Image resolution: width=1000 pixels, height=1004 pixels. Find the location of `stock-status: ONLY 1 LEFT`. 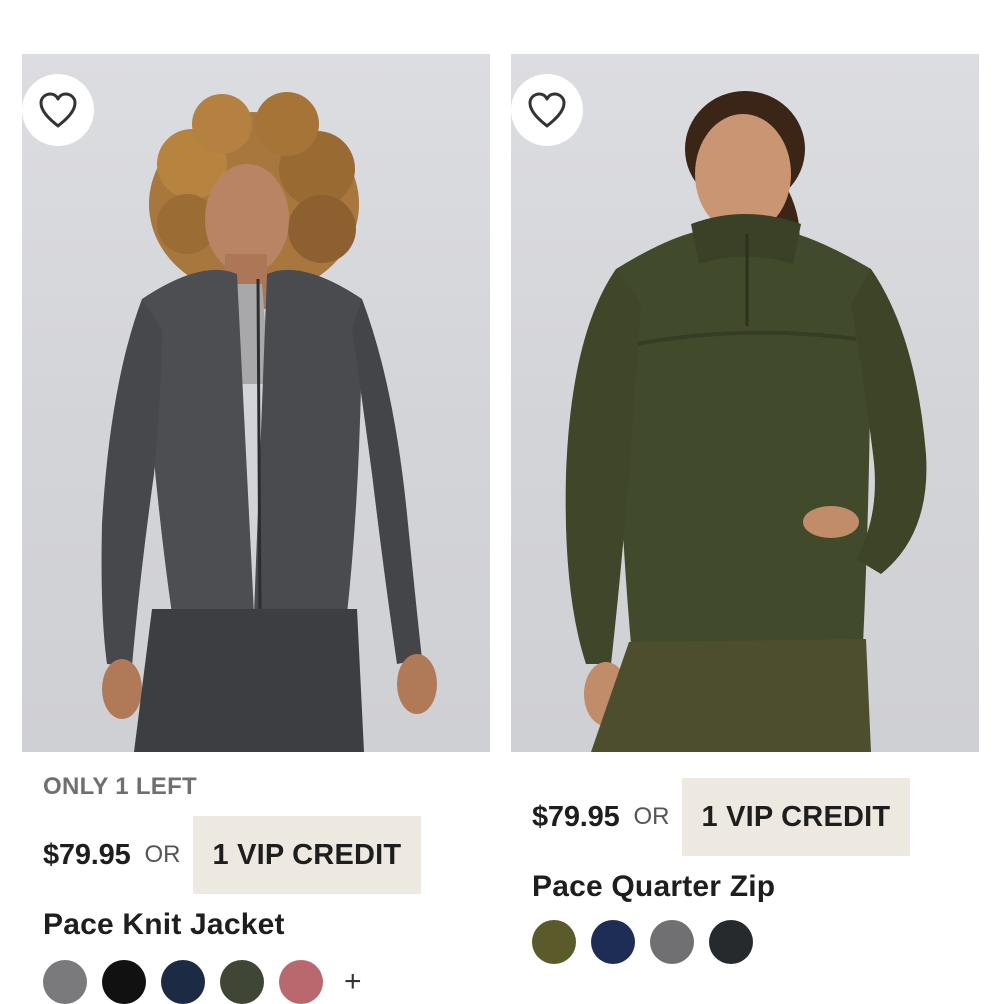

stock-status: ONLY 1 LEFT is located at coordinates (120, 786).